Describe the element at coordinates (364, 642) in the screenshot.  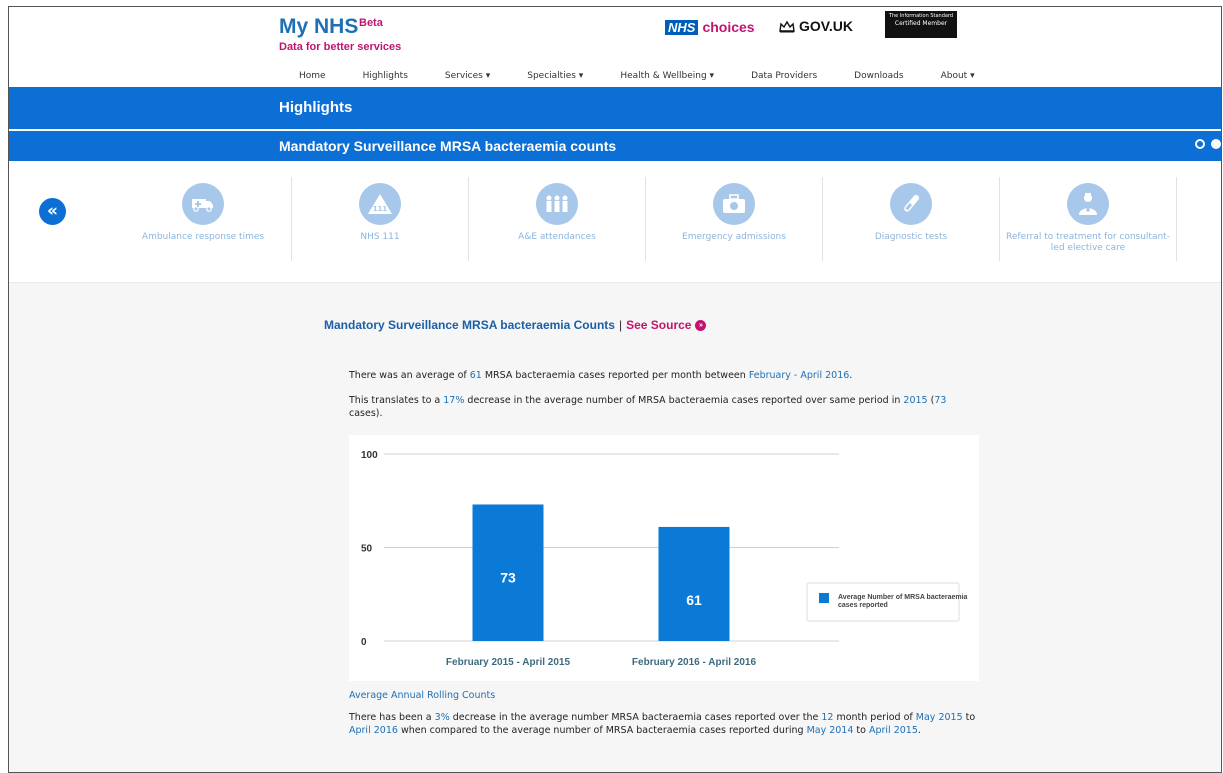
I see `y-tick-label: 0` at that location.